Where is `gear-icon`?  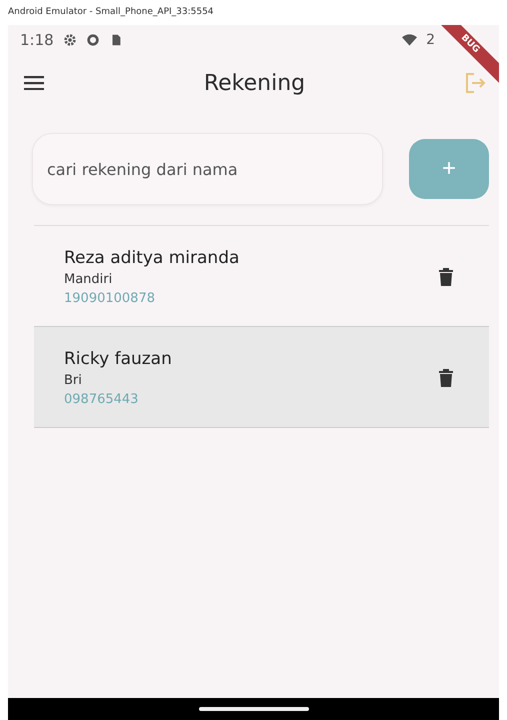
gear-icon is located at coordinates (69, 40).